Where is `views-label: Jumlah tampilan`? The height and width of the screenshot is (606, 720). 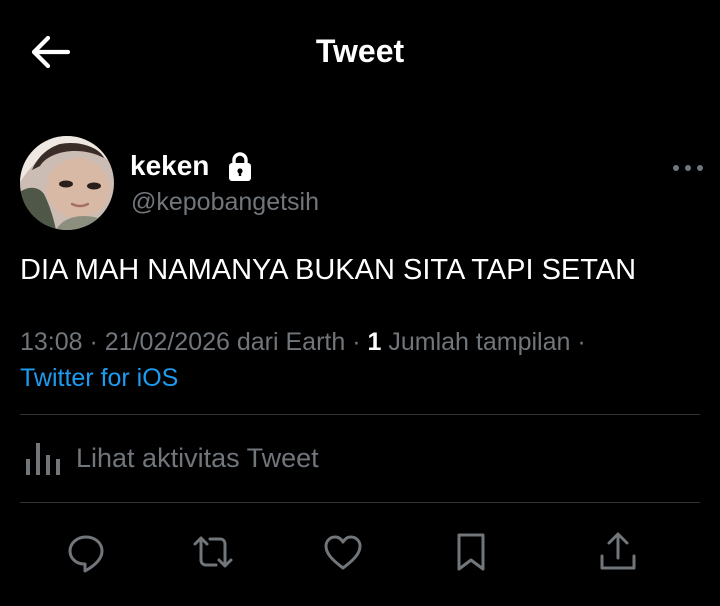
views-label: Jumlah tampilan is located at coordinates (479, 342).